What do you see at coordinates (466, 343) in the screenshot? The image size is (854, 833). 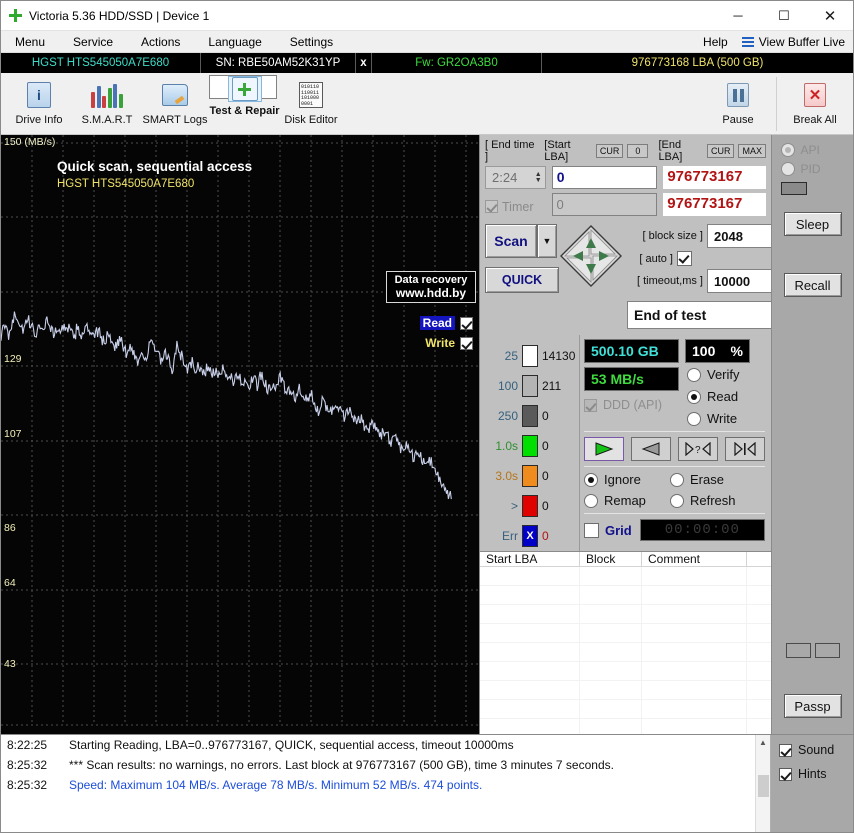 I see `legend-write-checkbox` at bounding box center [466, 343].